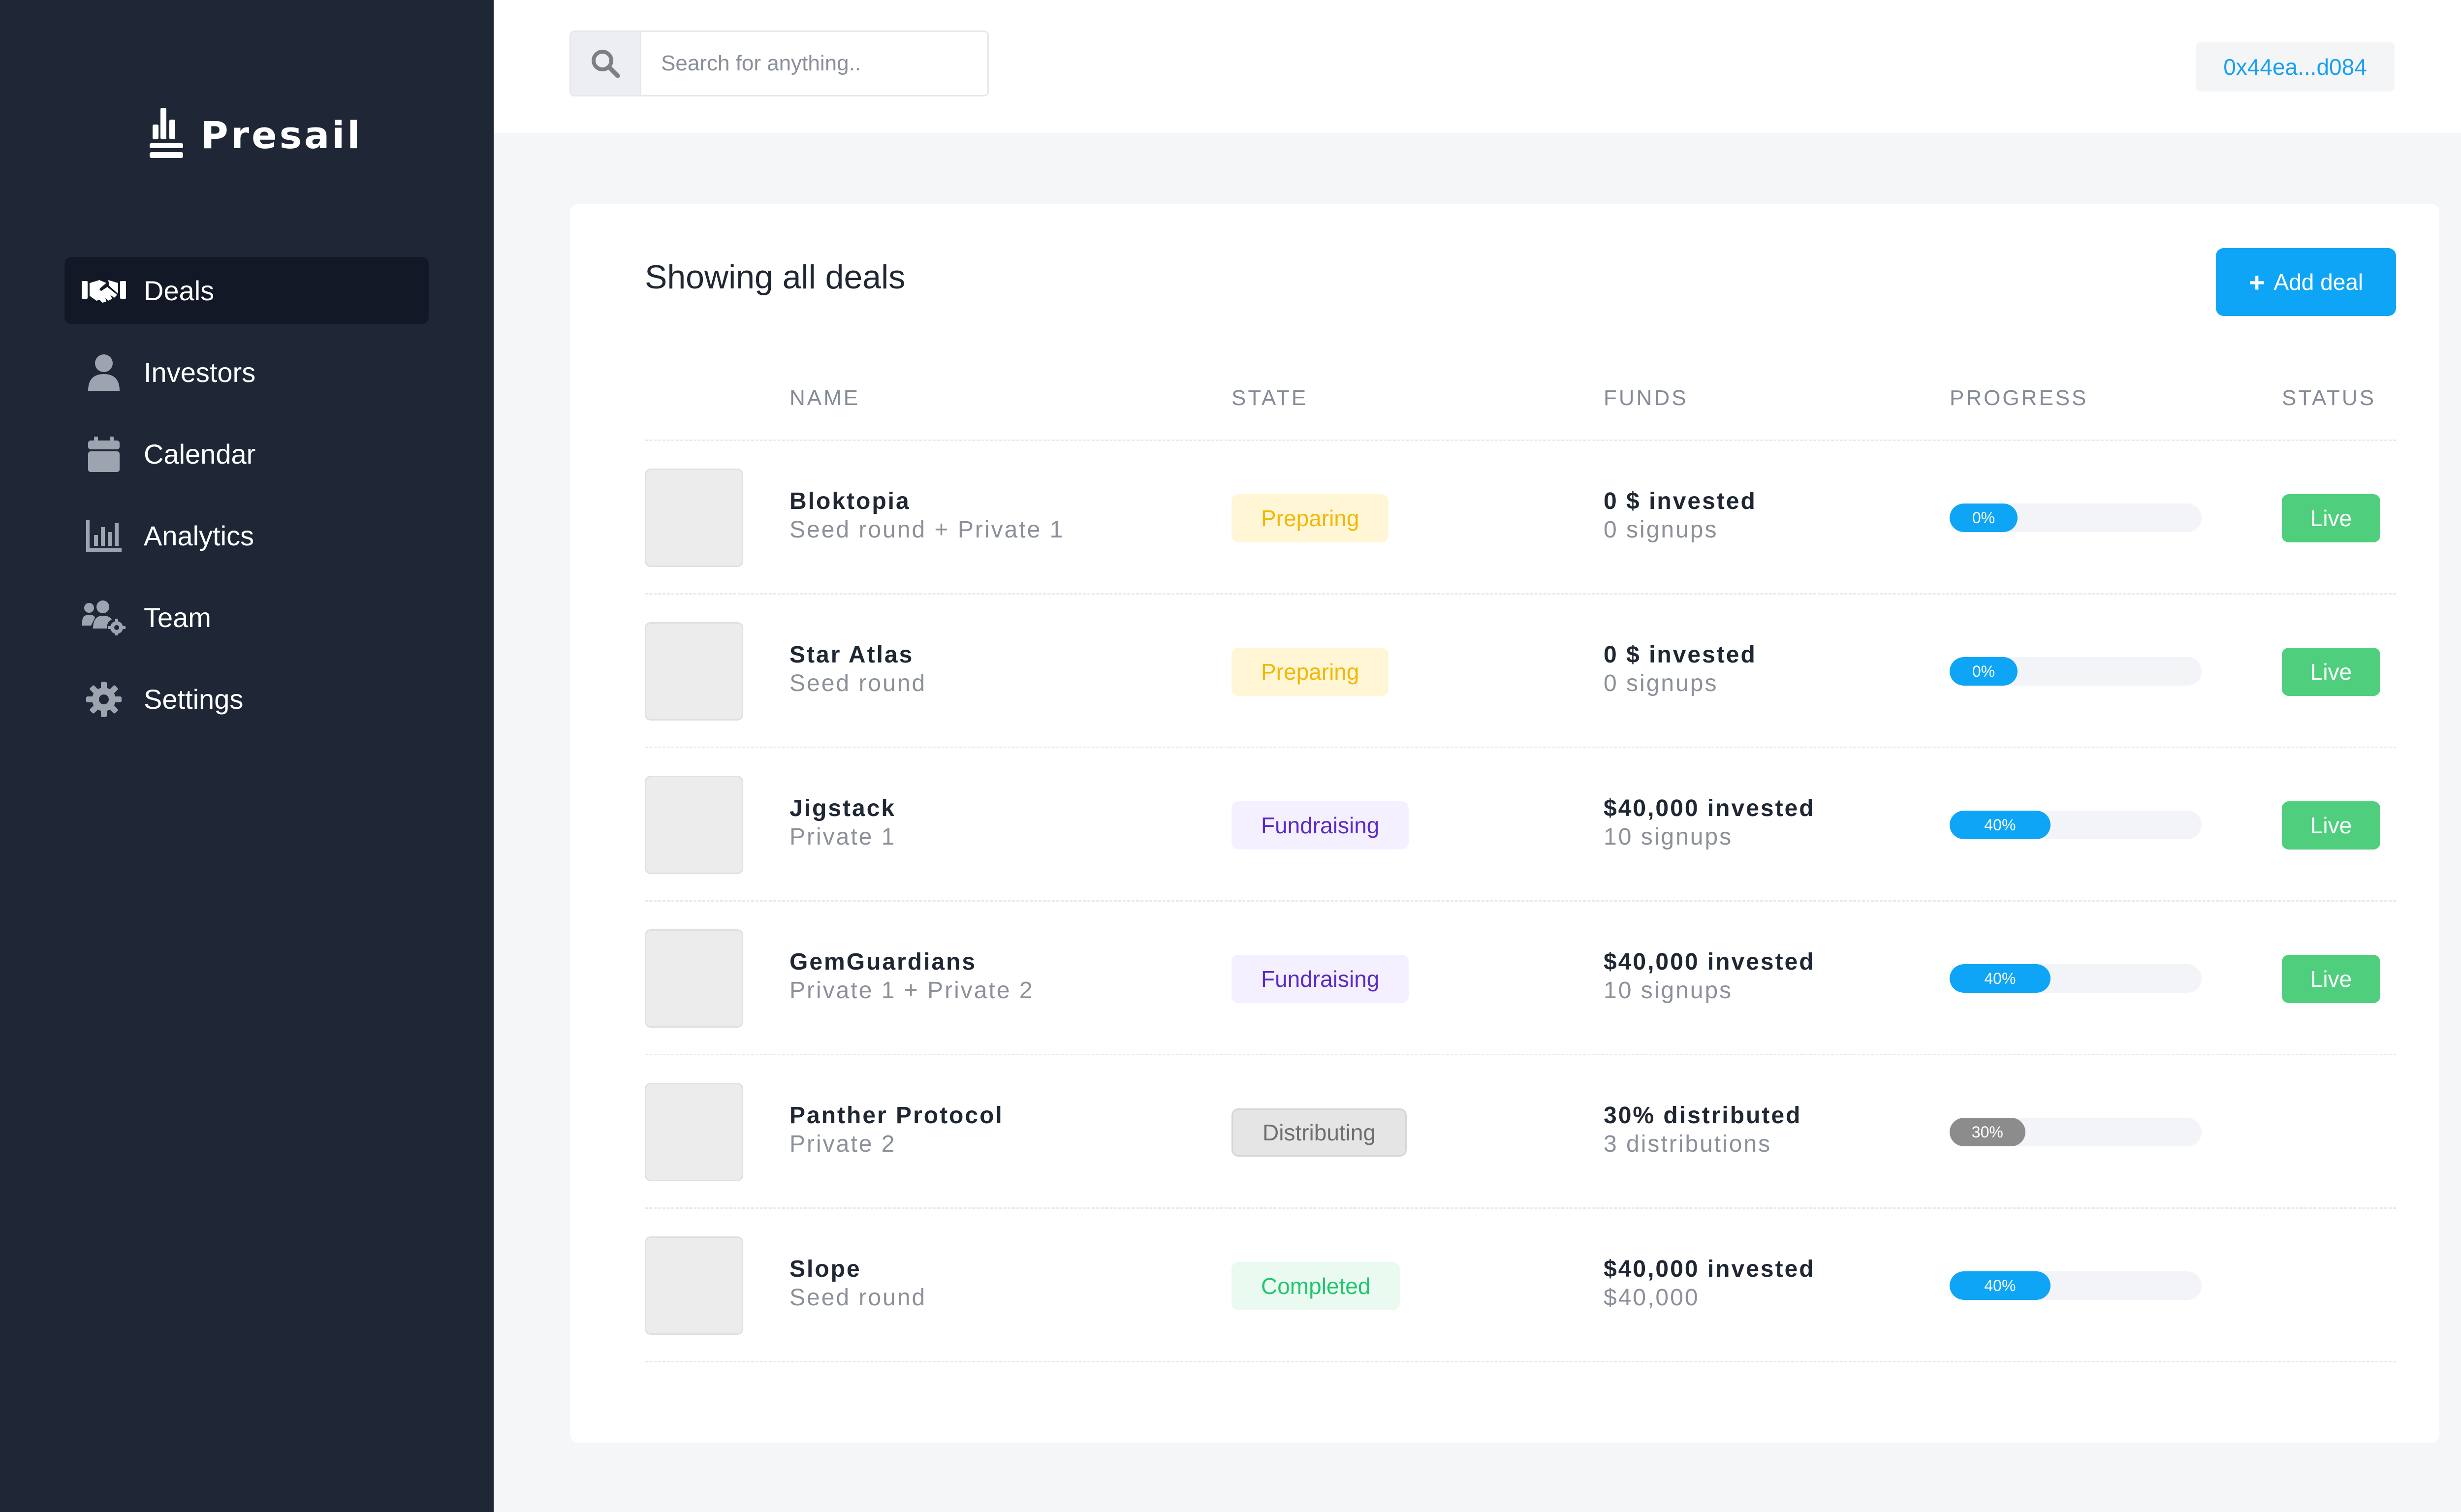 The image size is (2461, 1512). I want to click on deal-name-cell: Panther Protocol Private 2, so click(896, 1130).